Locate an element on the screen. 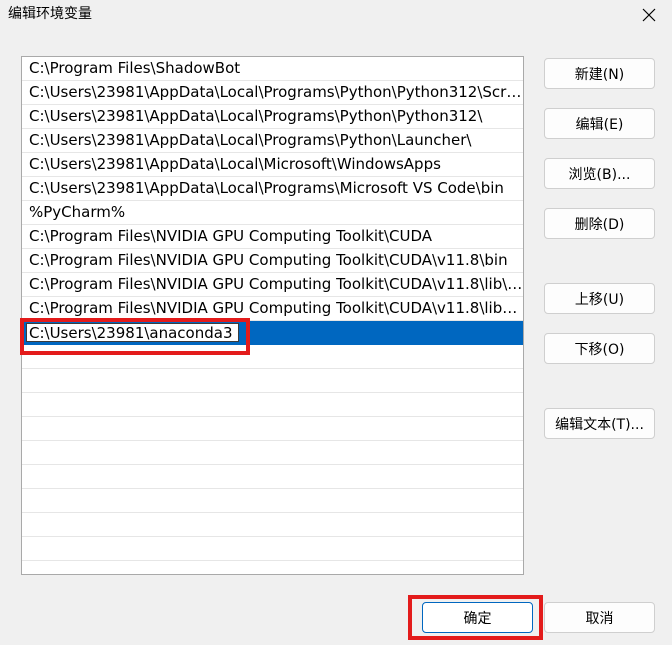 Image resolution: width=672 pixels, height=645 pixels. new-button: 新建(N) is located at coordinates (599, 73).